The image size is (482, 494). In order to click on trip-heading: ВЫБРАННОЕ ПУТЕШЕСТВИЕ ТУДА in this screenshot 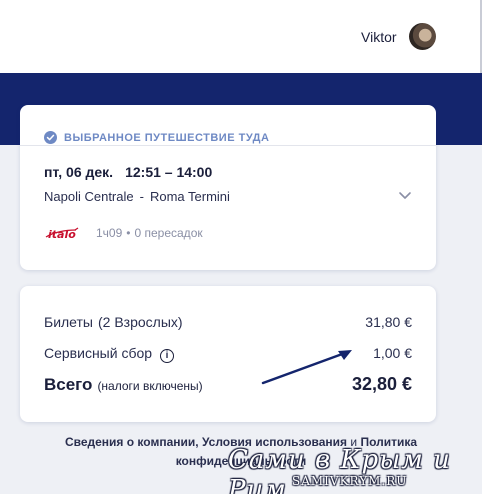, I will do `click(167, 137)`.